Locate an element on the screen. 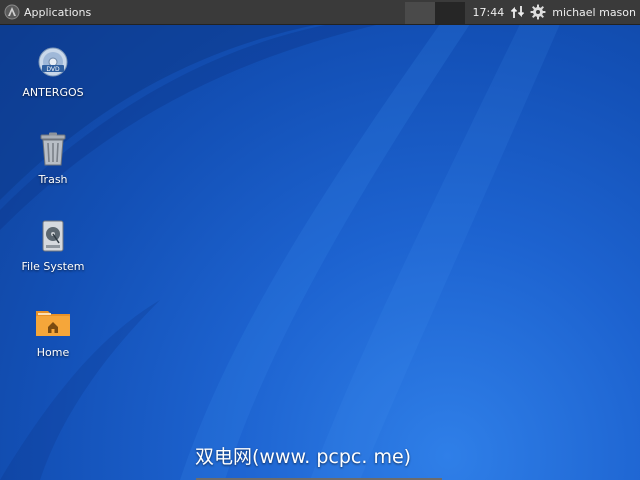  settings-gear-icon is located at coordinates (538, 12).